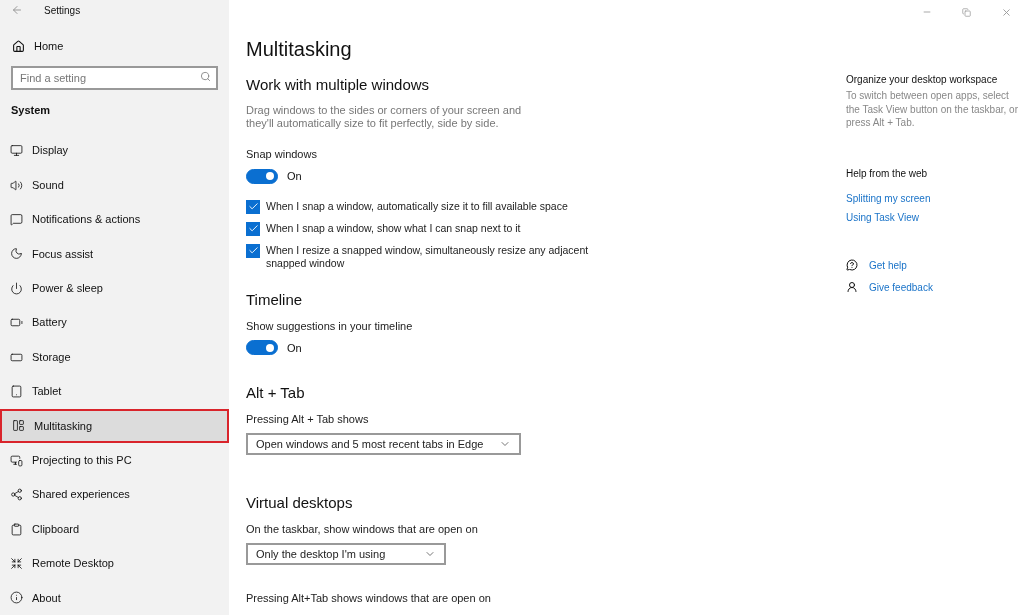 The image size is (1024, 615). I want to click on message-icon, so click(16, 219).